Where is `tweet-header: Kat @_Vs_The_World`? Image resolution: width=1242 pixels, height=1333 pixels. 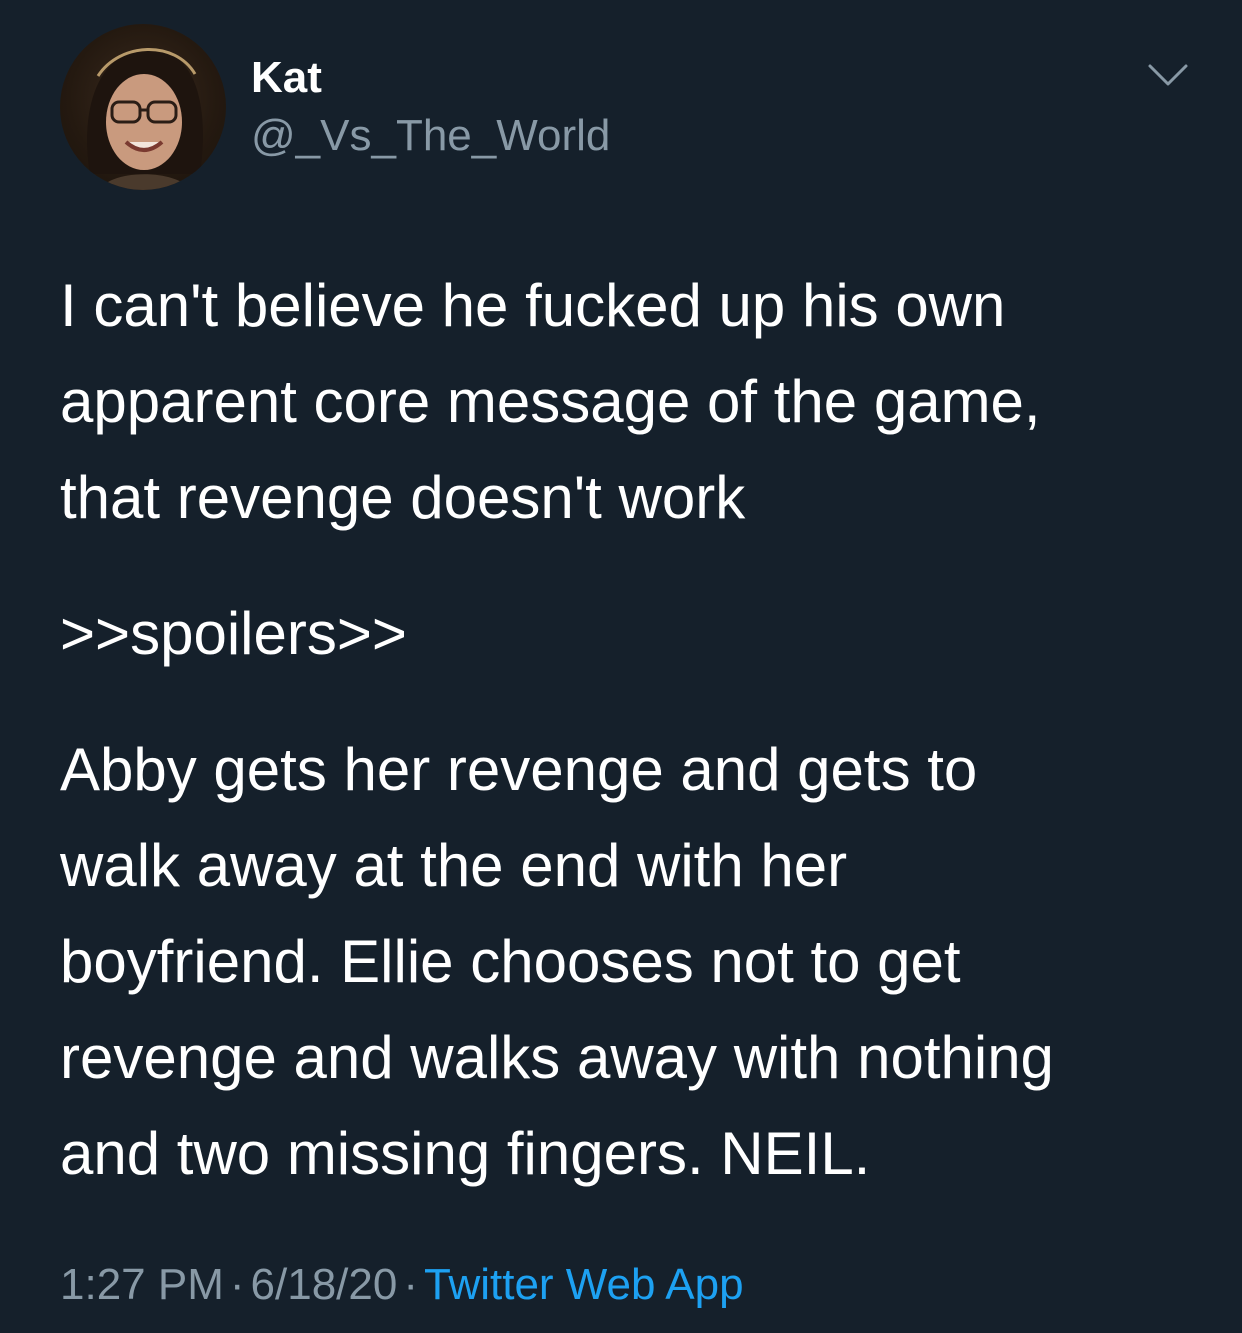 tweet-header: Kat @_Vs_The_World is located at coordinates (625, 109).